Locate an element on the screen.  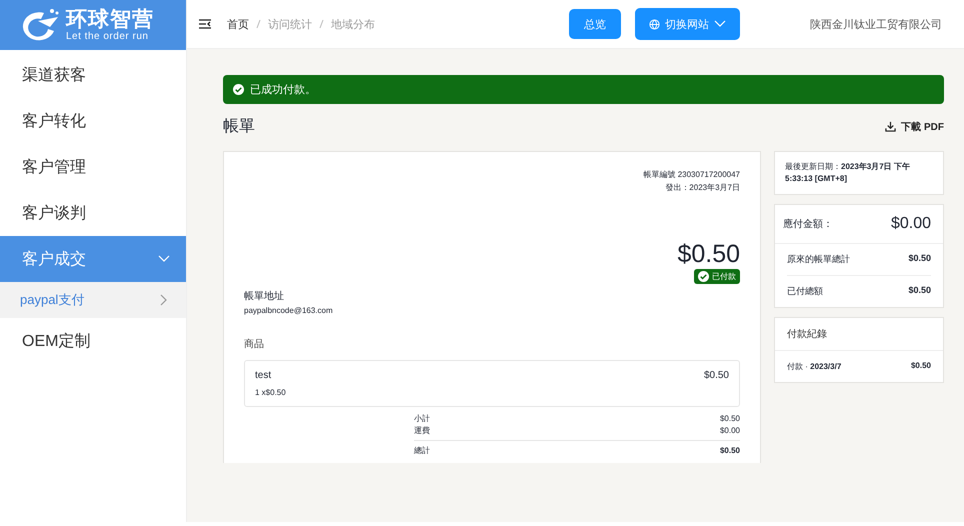
sidebar-item: OEM定制 is located at coordinates (93, 341).